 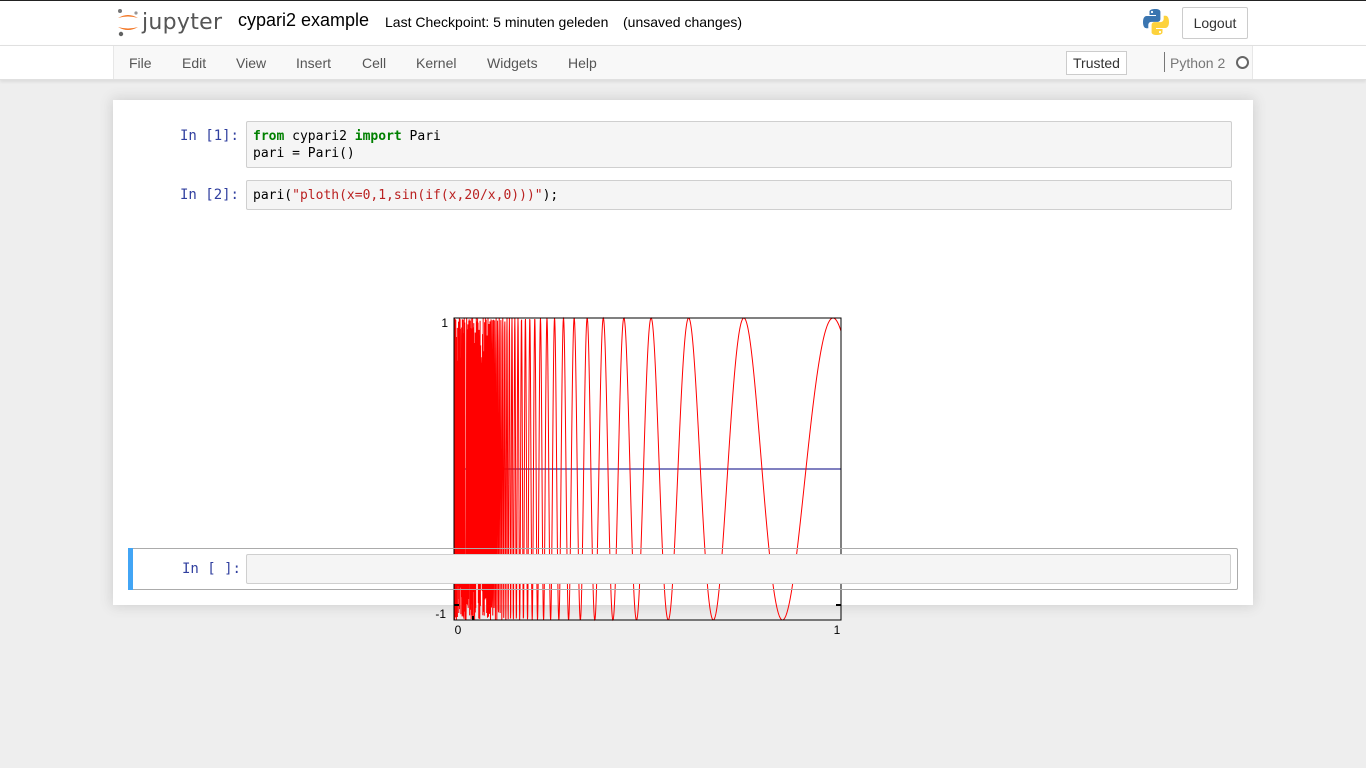 I want to click on output-plot: 1 -1 0 1, so click(x=633, y=479).